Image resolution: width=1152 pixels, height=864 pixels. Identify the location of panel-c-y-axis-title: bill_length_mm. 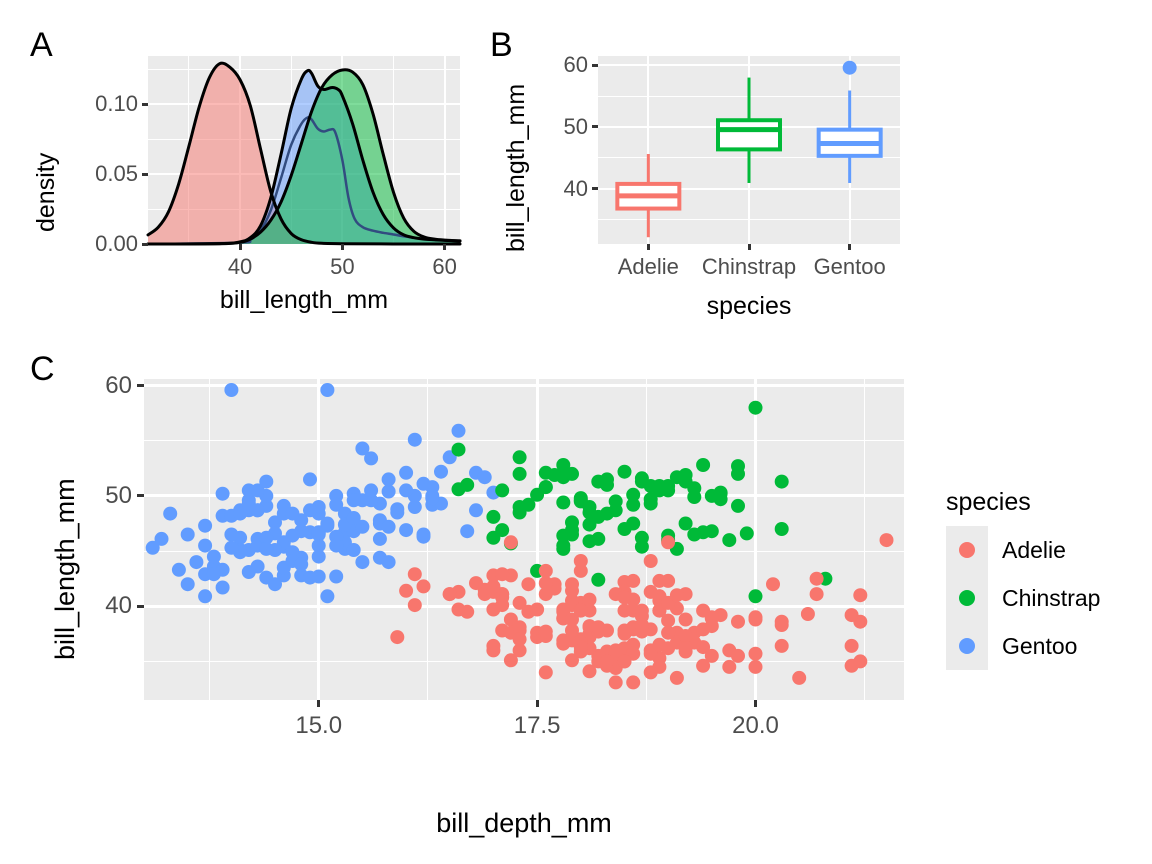
(65, 569).